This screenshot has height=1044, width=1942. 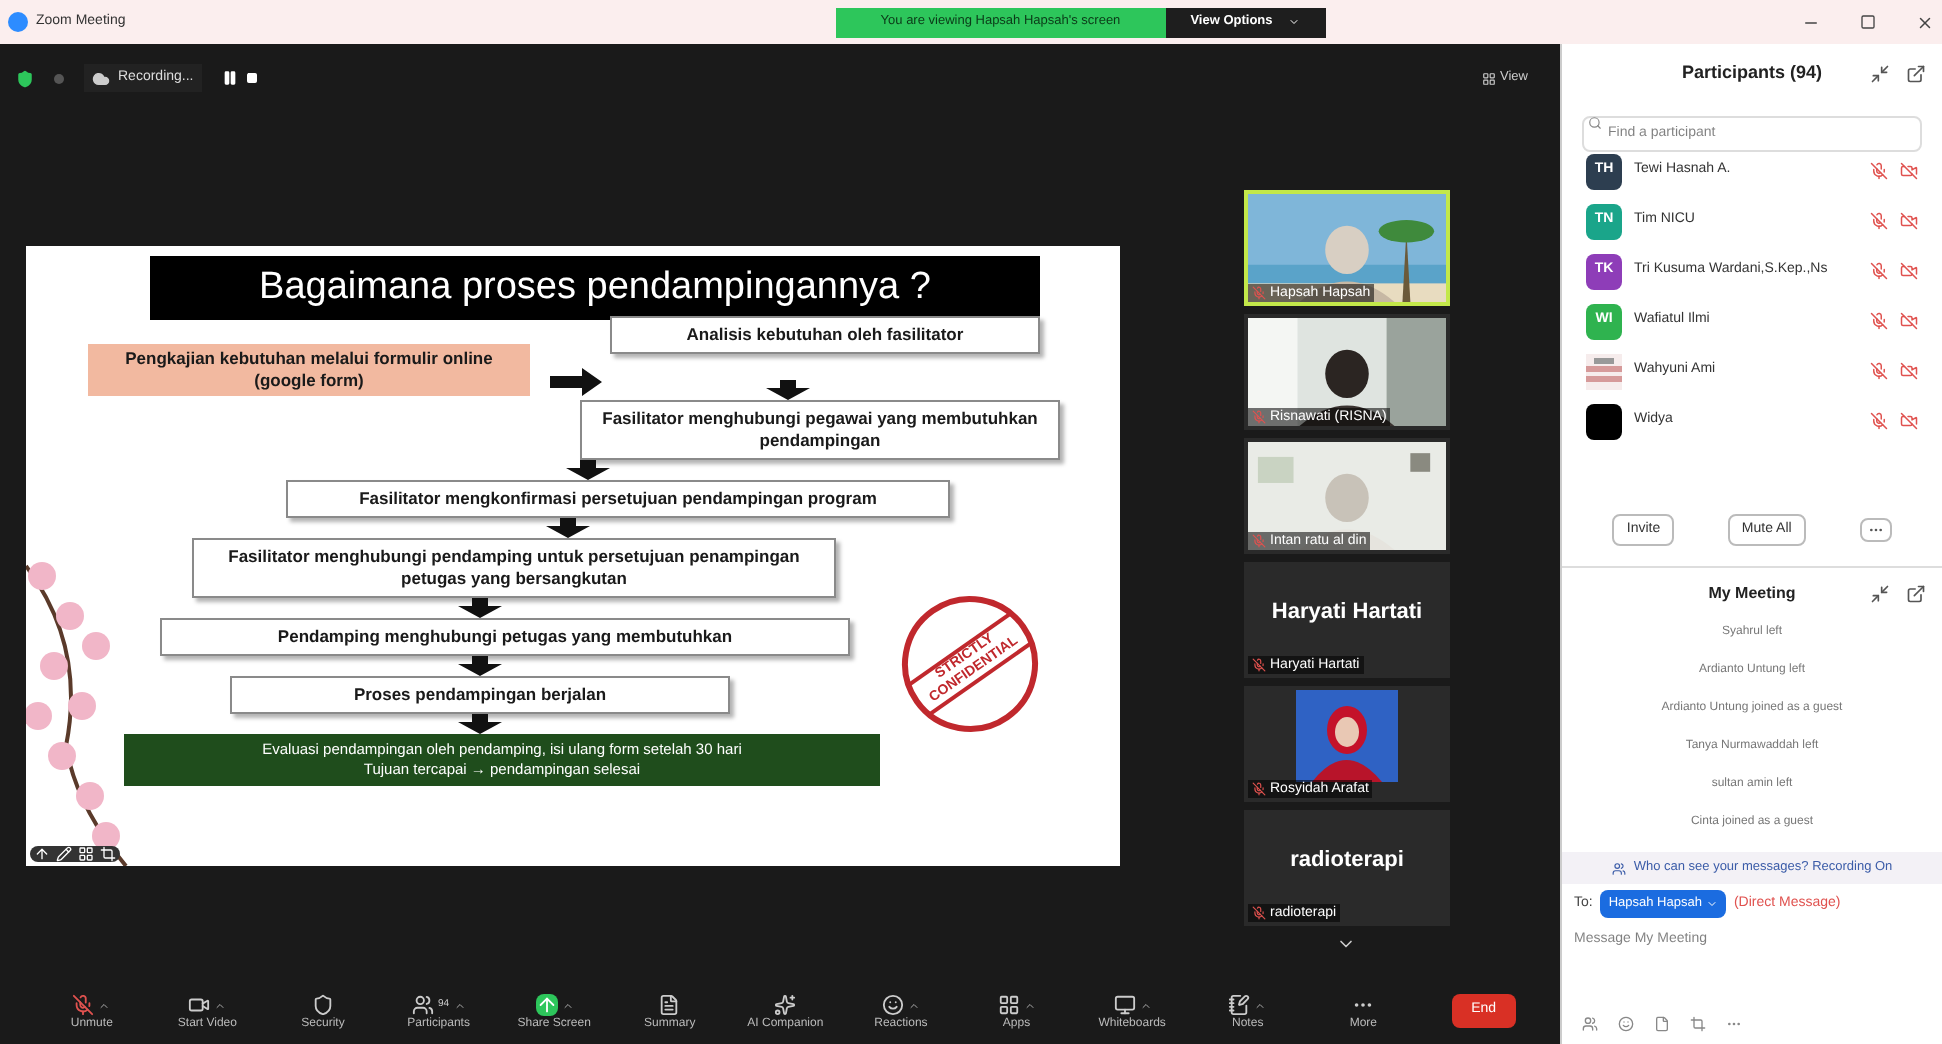 What do you see at coordinates (322, 1005) in the screenshot?
I see `security-icon` at bounding box center [322, 1005].